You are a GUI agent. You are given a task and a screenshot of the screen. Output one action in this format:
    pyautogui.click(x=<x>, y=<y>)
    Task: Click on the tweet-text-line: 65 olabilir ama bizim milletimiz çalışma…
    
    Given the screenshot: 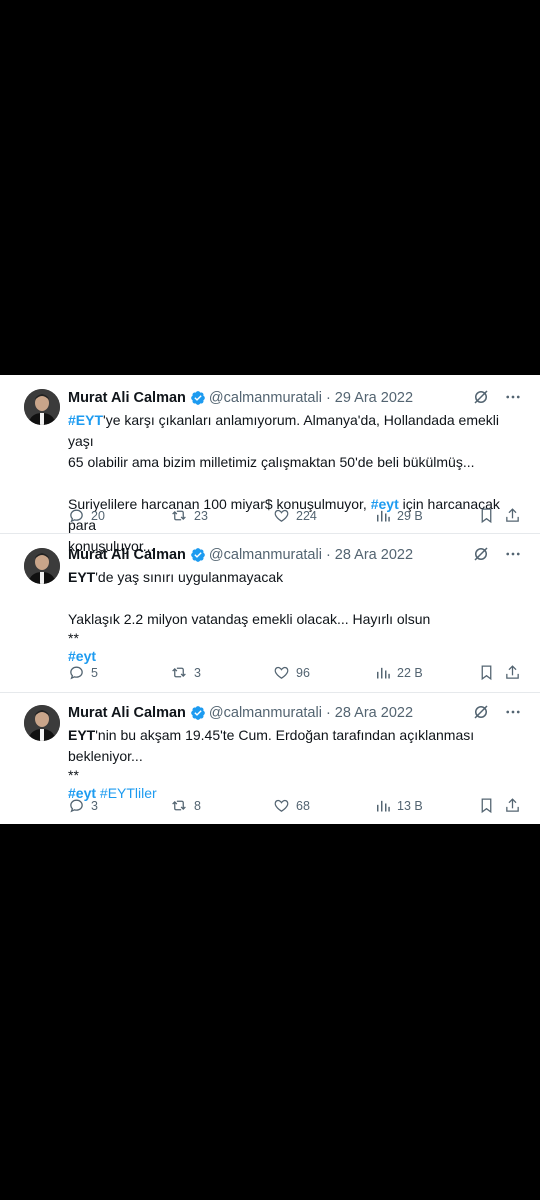 What is the action you would take?
    pyautogui.click(x=271, y=462)
    